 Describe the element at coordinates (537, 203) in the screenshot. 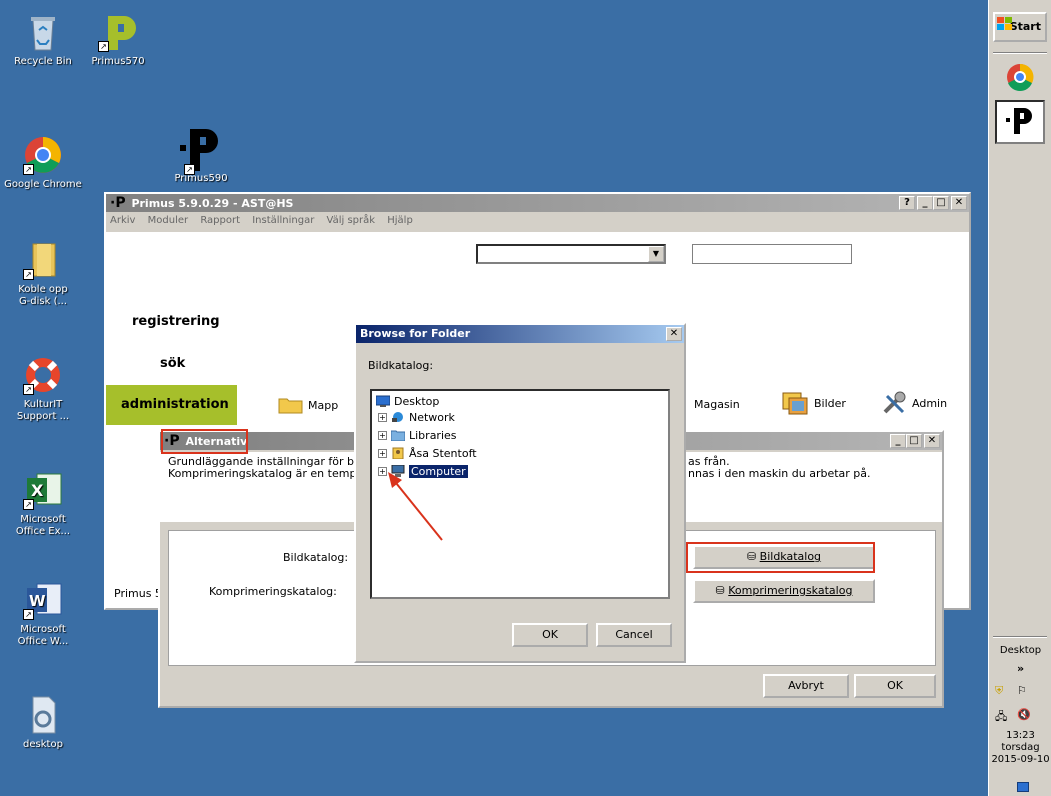

I see `primus-titlebar: ·P Primus 5.9.0.29 - AST@HS ? _ □ ✕` at that location.